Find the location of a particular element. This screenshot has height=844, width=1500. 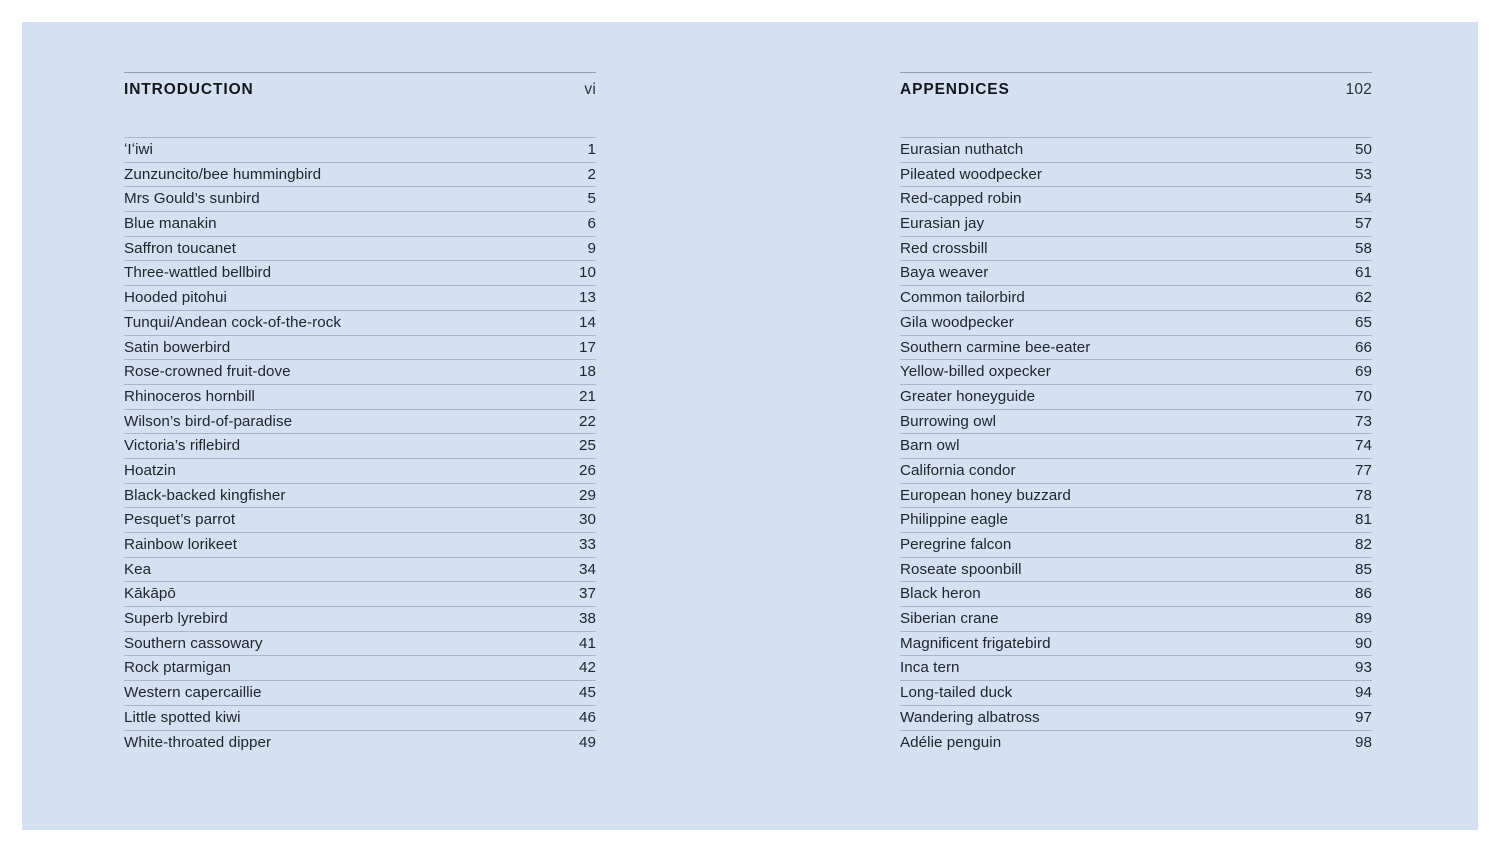

toc-entry: Red crossbill 58 is located at coordinates (1136, 248).